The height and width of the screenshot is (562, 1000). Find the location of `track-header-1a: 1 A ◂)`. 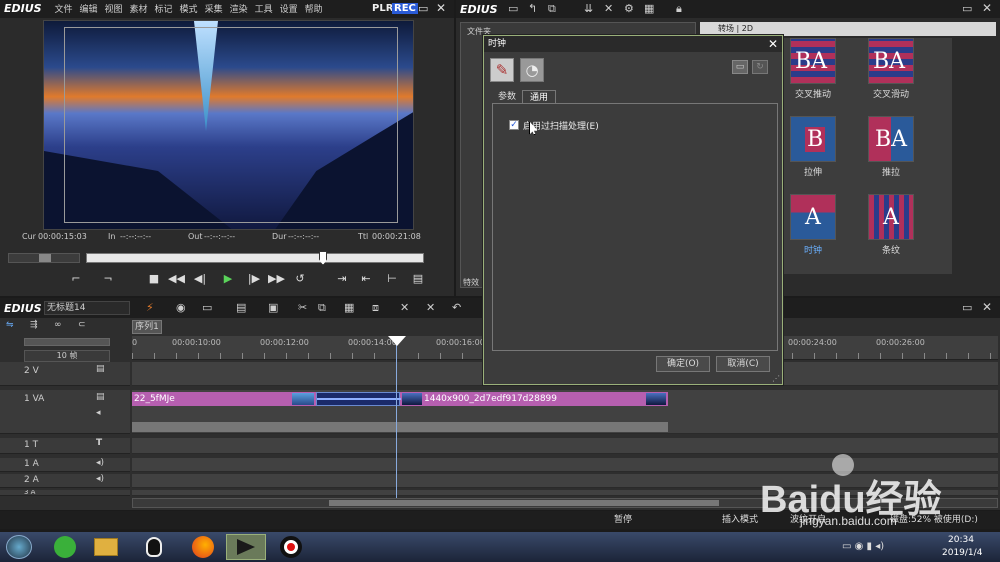

track-header-1a: 1 A ◂) is located at coordinates (65, 465).